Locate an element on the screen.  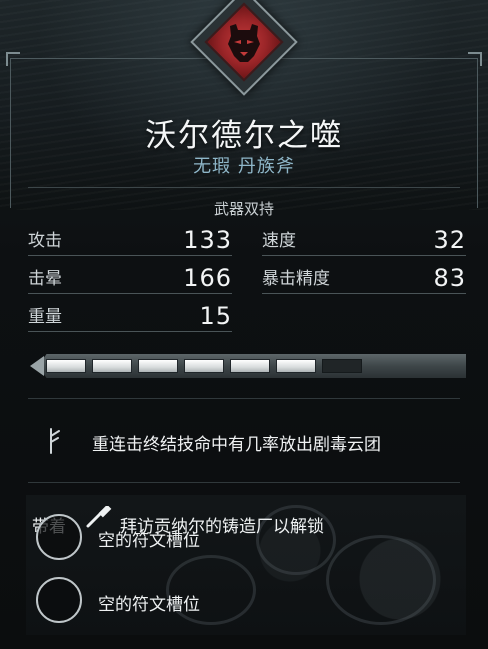
header-divider is located at coordinates (244, 187).